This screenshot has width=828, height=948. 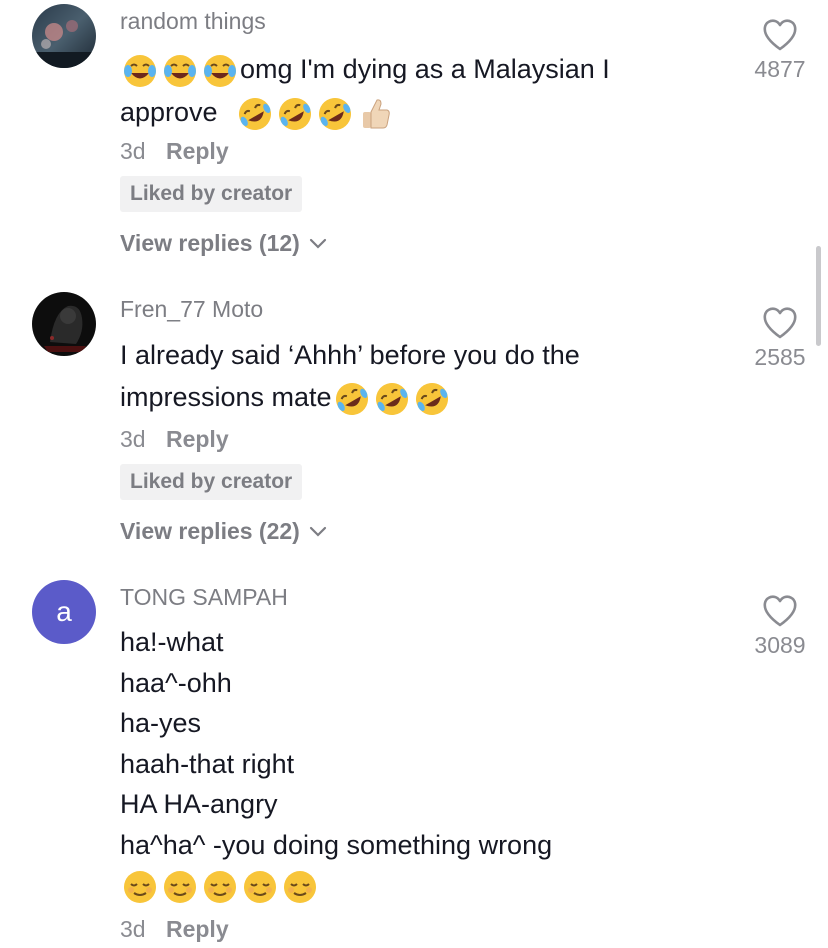 I want to click on comment-username: Fren_77 Moto, so click(x=191, y=309).